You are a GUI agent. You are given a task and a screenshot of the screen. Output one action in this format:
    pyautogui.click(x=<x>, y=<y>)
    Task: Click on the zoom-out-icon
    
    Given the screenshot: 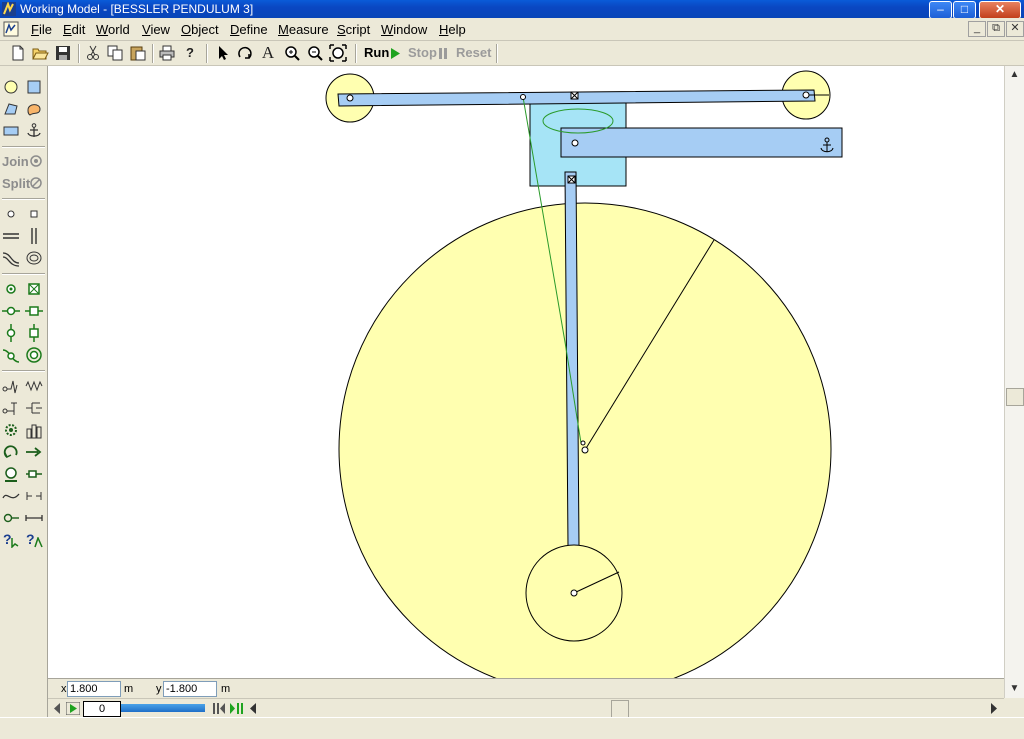 What is the action you would take?
    pyautogui.click(x=315, y=53)
    